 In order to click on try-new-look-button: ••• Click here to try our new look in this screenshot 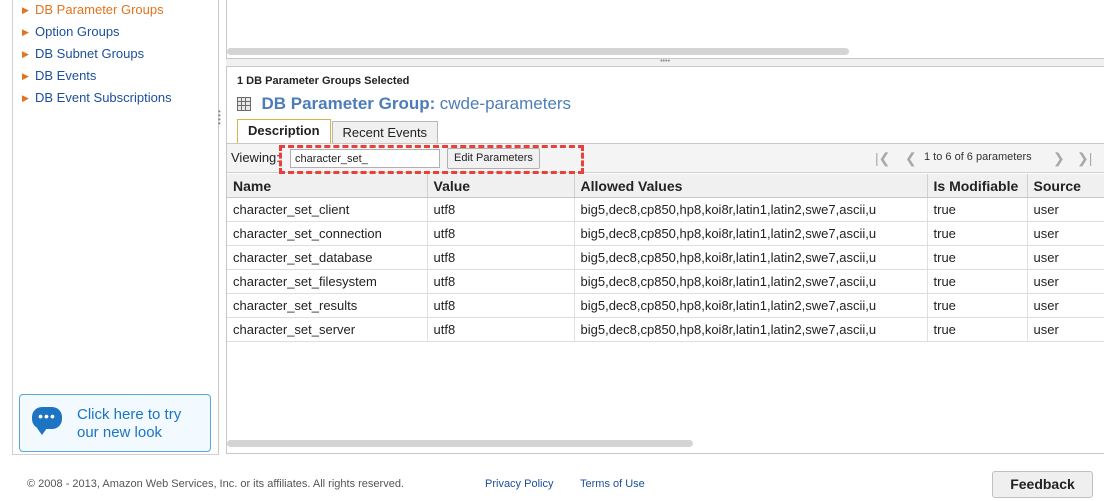, I will do `click(115, 423)`.